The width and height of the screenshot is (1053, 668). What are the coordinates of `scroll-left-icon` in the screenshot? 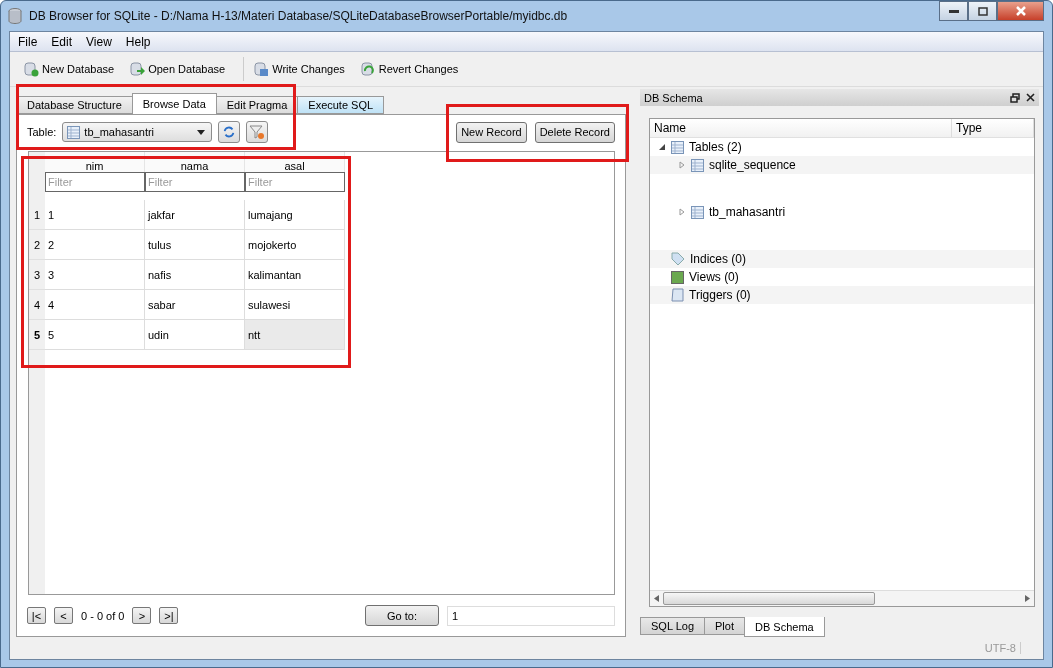 It's located at (656, 598).